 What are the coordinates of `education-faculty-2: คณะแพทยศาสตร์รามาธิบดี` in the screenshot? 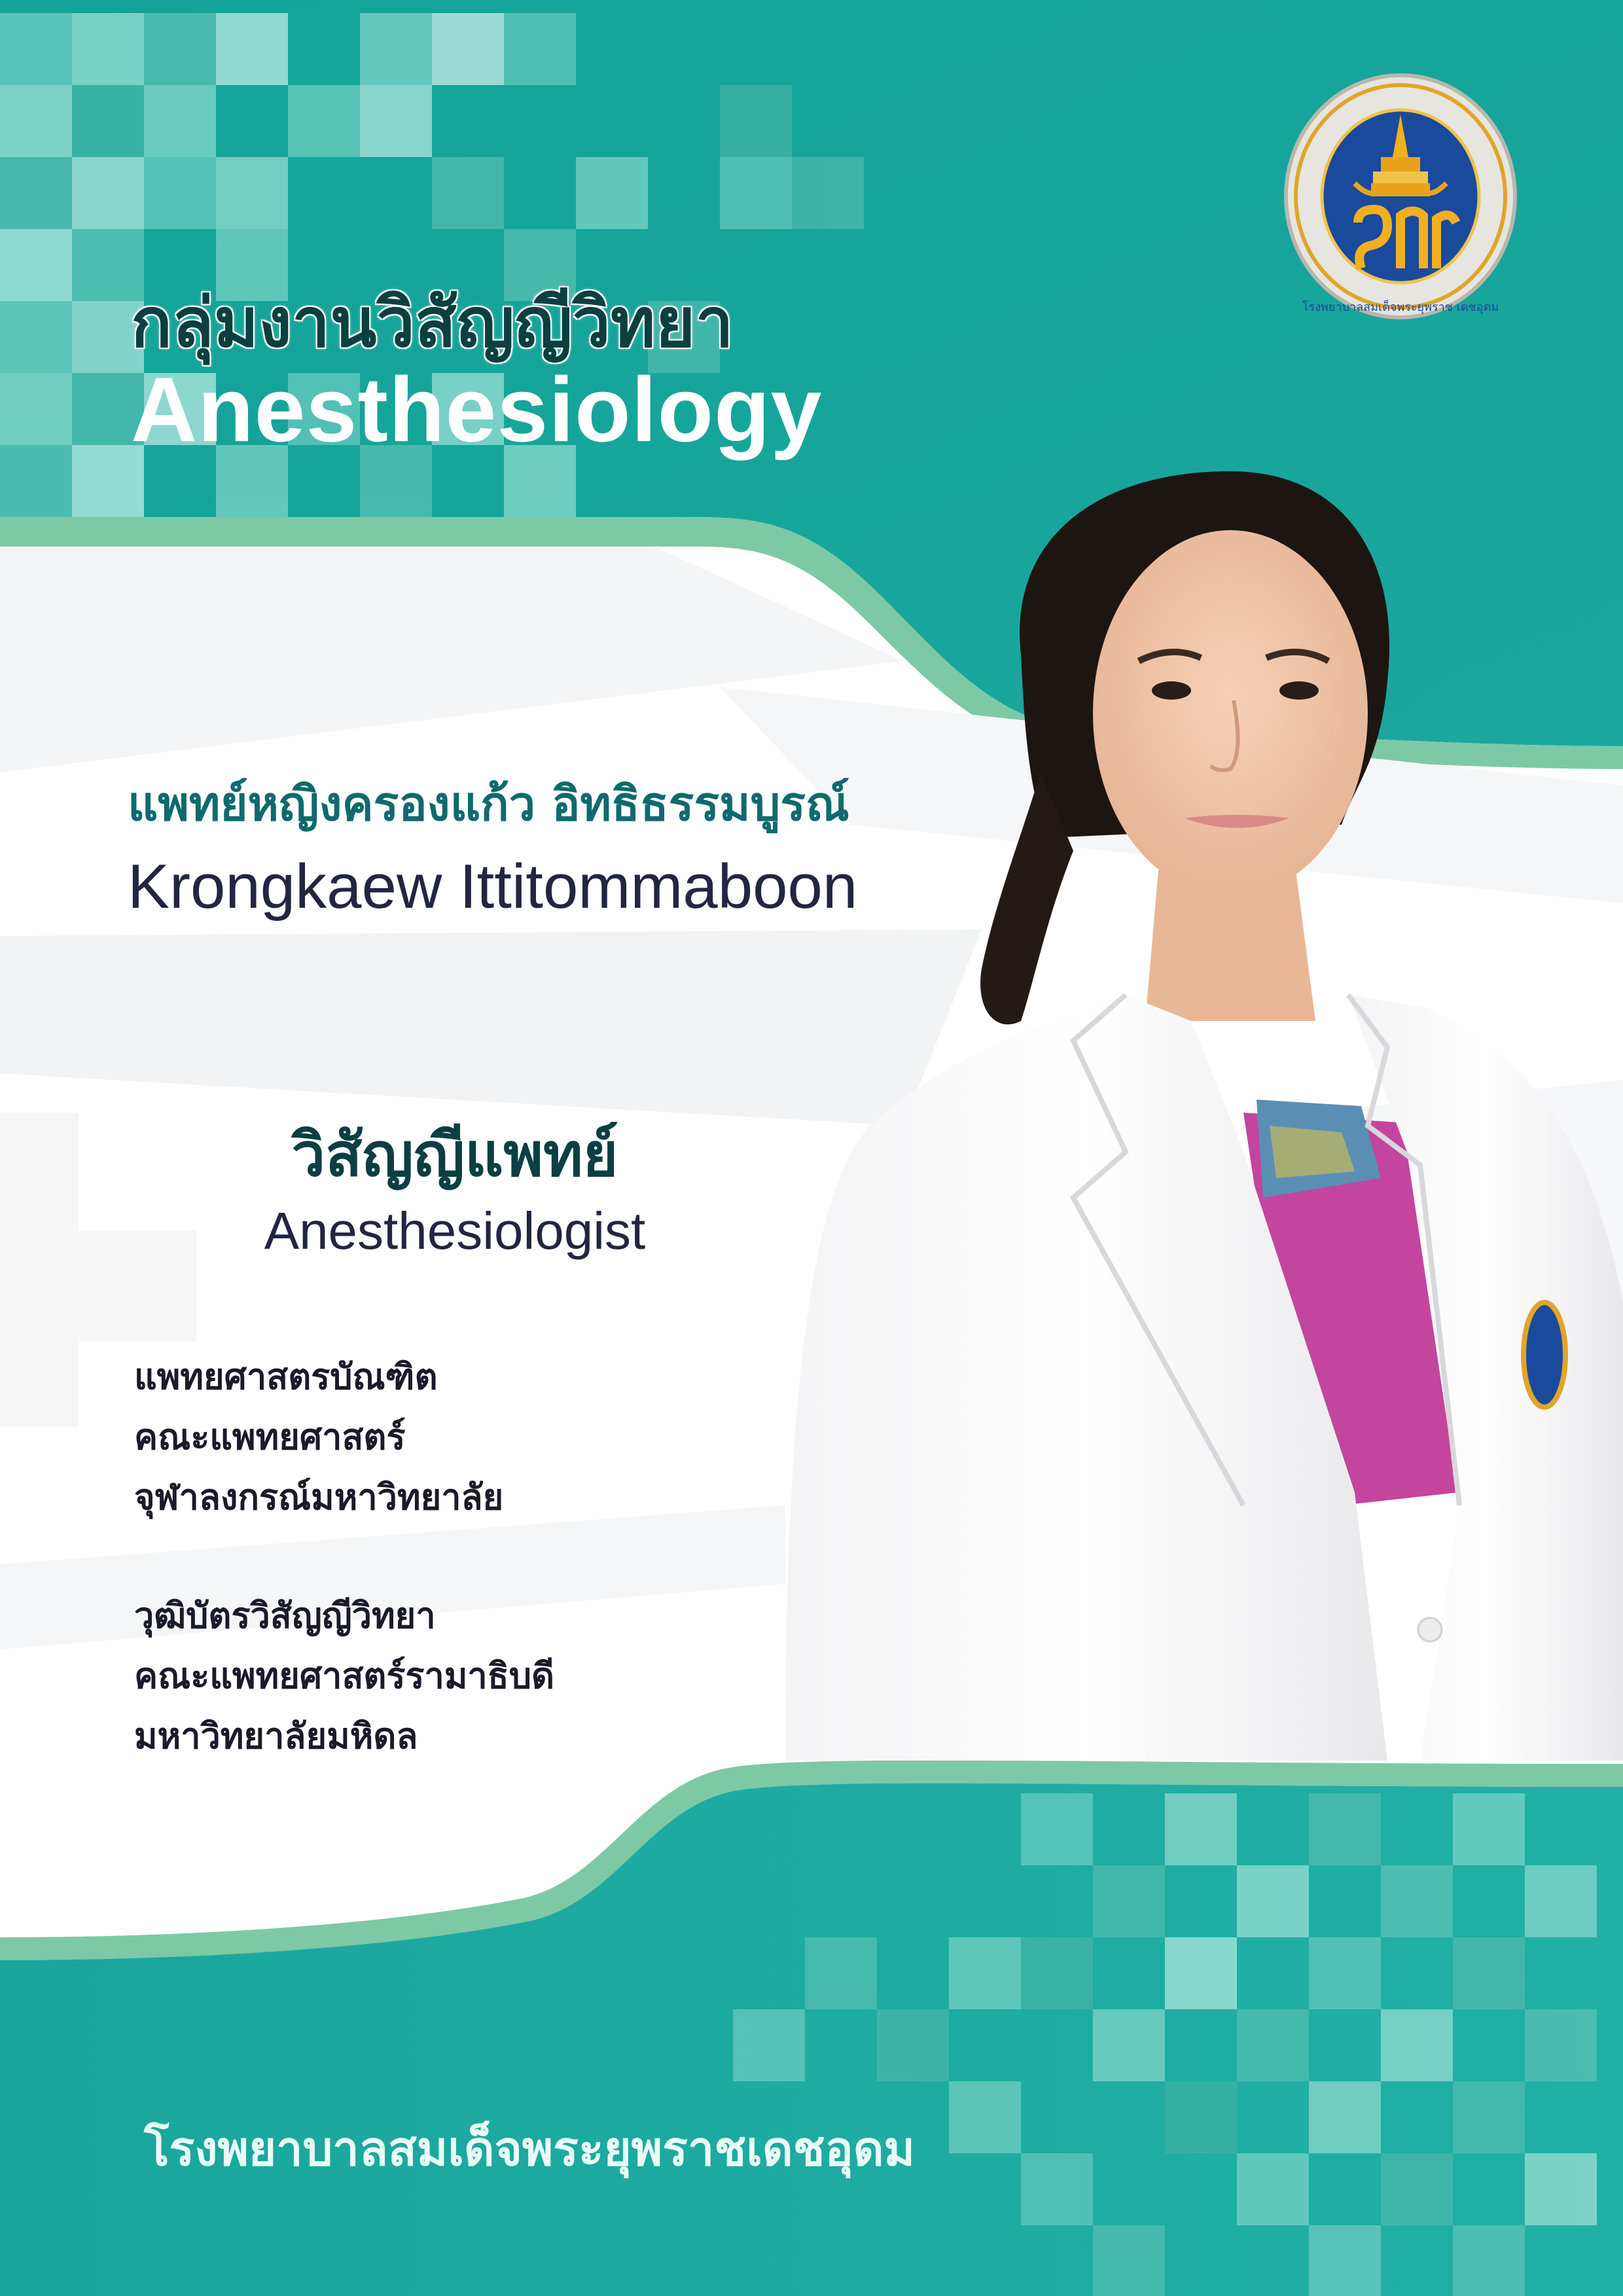 It's located at (345, 1675).